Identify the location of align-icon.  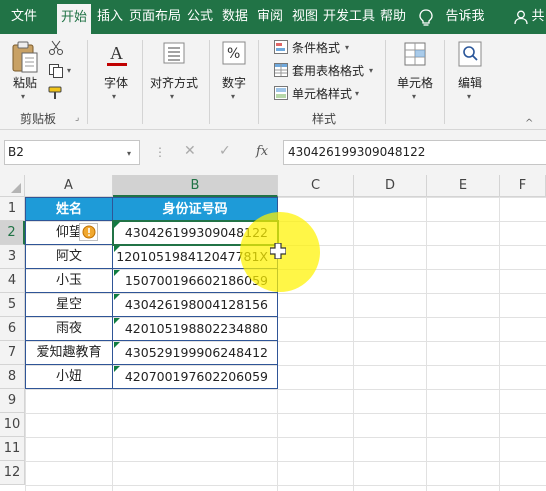
(174, 53).